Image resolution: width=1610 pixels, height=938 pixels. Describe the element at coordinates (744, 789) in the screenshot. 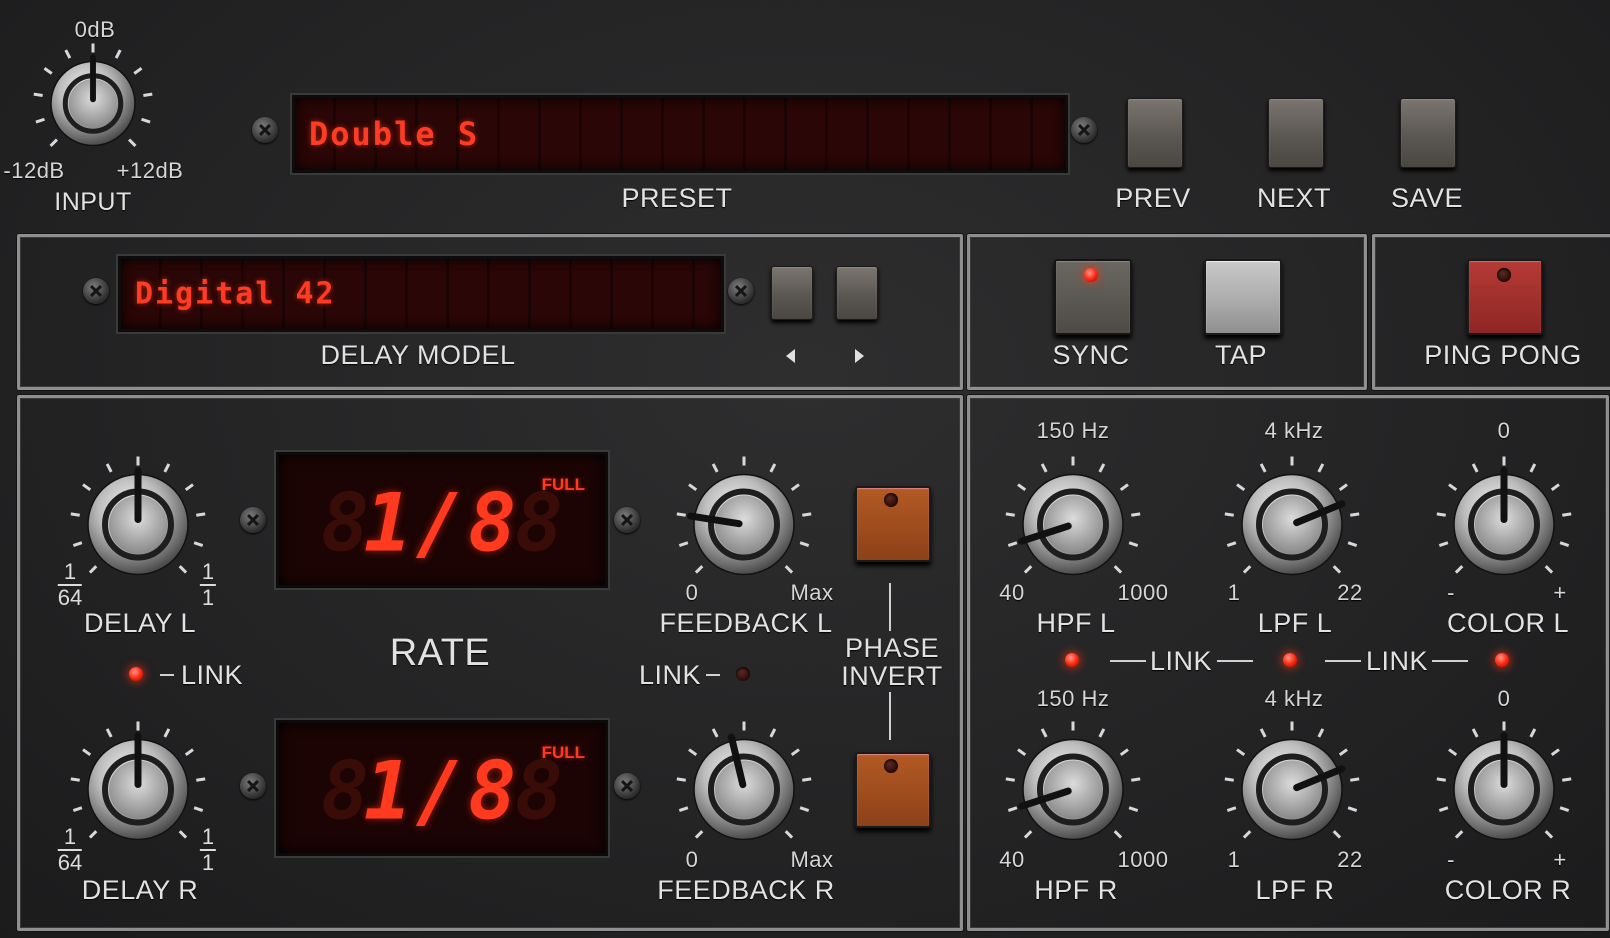

I see `knob-cap` at that location.